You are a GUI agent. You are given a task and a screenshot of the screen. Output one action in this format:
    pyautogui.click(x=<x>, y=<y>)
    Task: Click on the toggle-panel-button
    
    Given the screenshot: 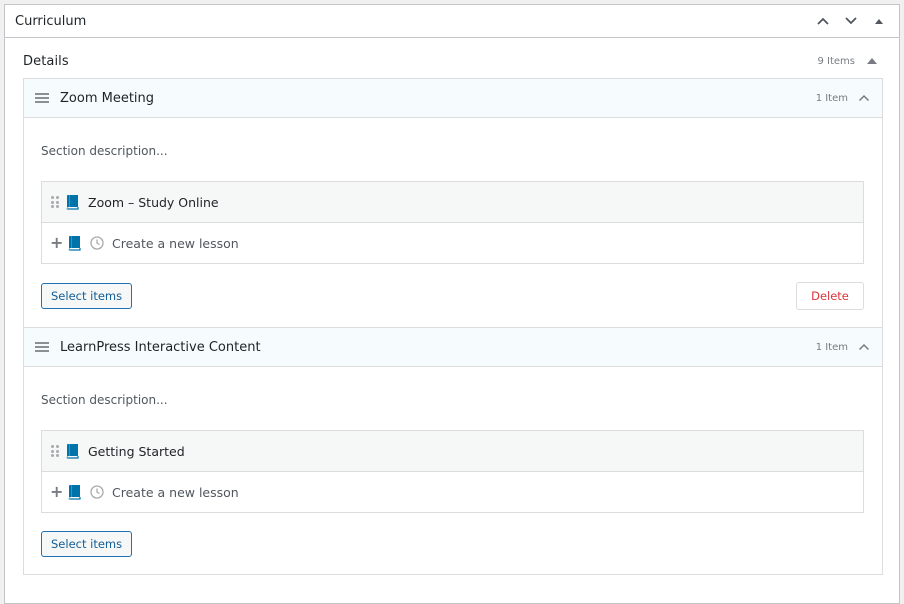 What is the action you would take?
    pyautogui.click(x=879, y=21)
    